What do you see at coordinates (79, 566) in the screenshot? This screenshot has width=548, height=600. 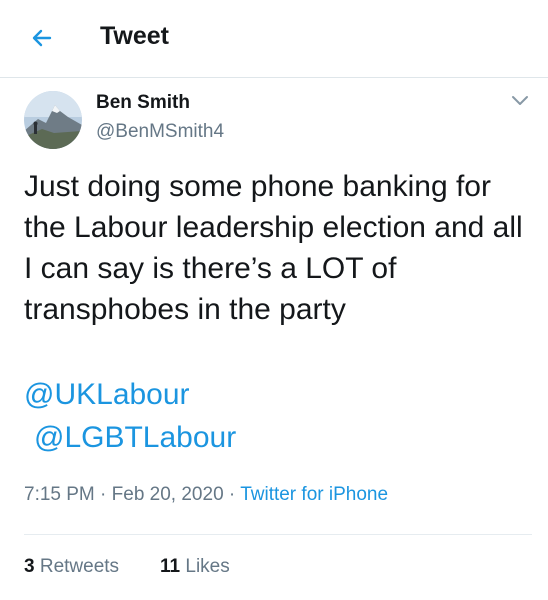 I see `retweets-label: Retweets` at bounding box center [79, 566].